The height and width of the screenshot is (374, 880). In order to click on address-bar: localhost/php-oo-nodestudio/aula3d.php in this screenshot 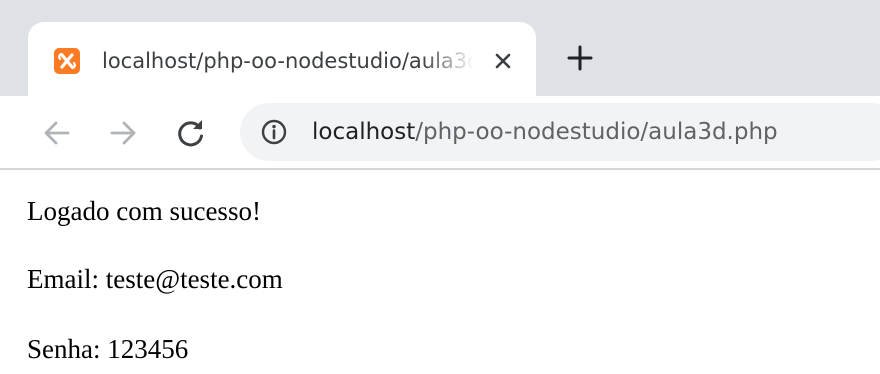, I will do `click(560, 132)`.